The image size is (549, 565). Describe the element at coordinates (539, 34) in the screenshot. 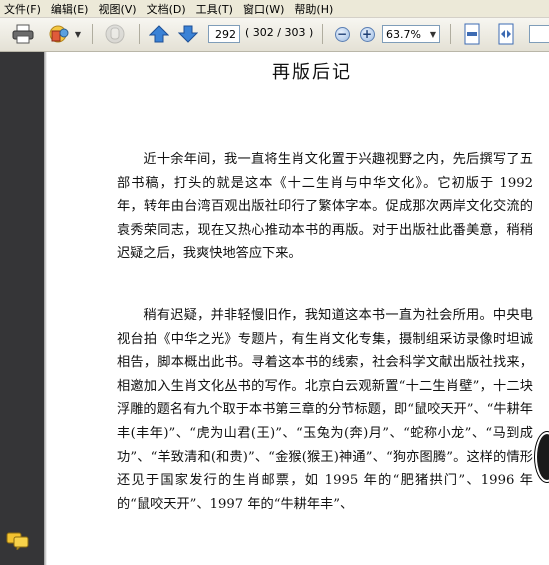

I see `search-input` at that location.